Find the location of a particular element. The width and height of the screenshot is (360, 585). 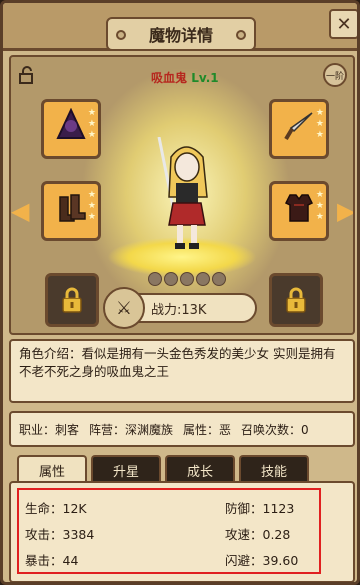

title-plate: 魔物详情 is located at coordinates (181, 34).